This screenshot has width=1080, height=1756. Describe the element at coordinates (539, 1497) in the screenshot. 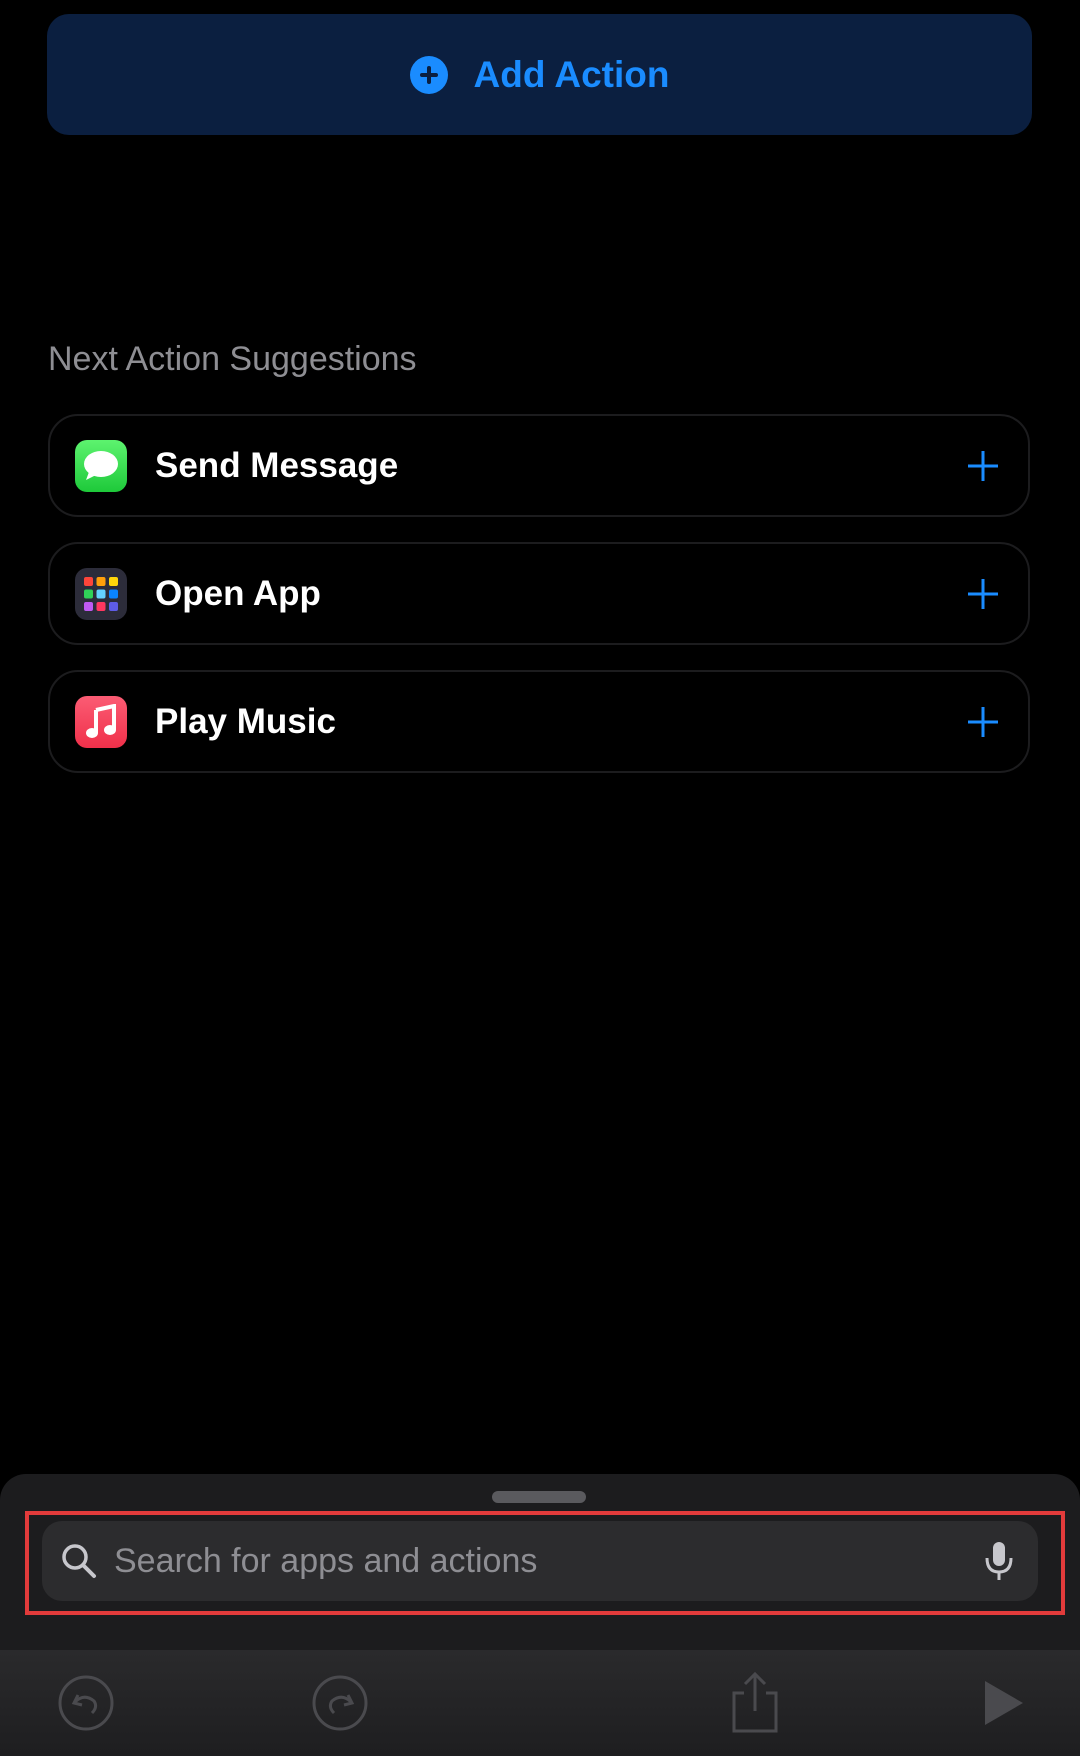

I see `sheet-grabber-handle` at that location.